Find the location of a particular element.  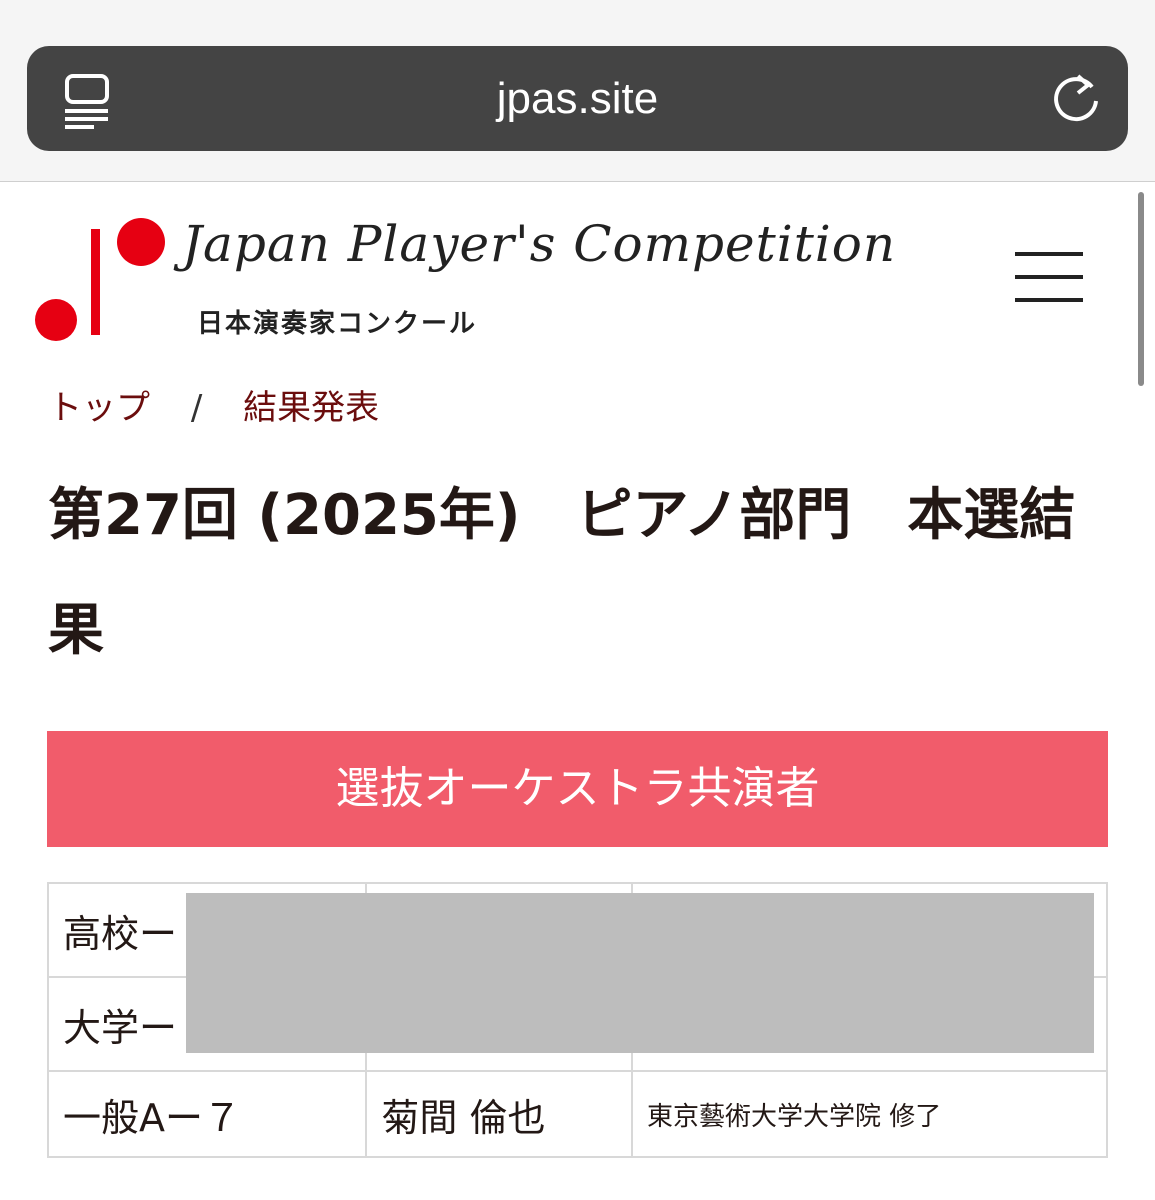

logo-script-text: Japan Player's Competition is located at coordinates (539, 244).